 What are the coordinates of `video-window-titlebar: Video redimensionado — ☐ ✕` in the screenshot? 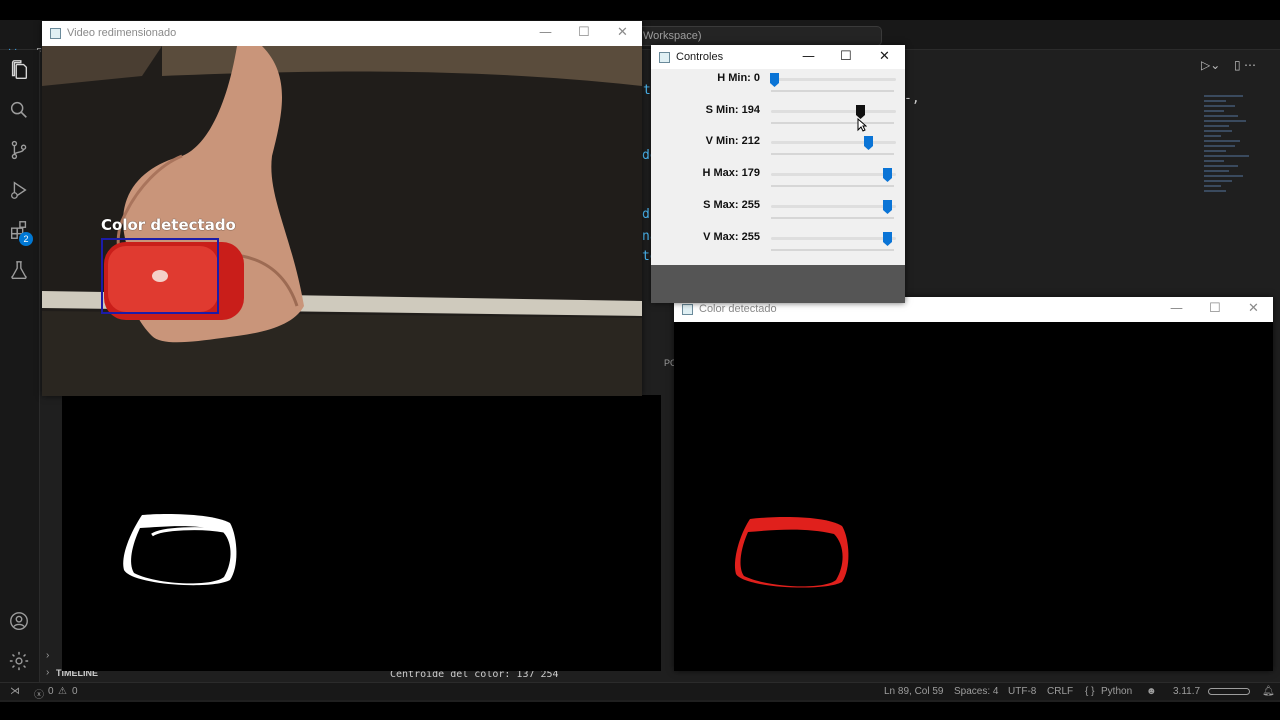 It's located at (342, 33).